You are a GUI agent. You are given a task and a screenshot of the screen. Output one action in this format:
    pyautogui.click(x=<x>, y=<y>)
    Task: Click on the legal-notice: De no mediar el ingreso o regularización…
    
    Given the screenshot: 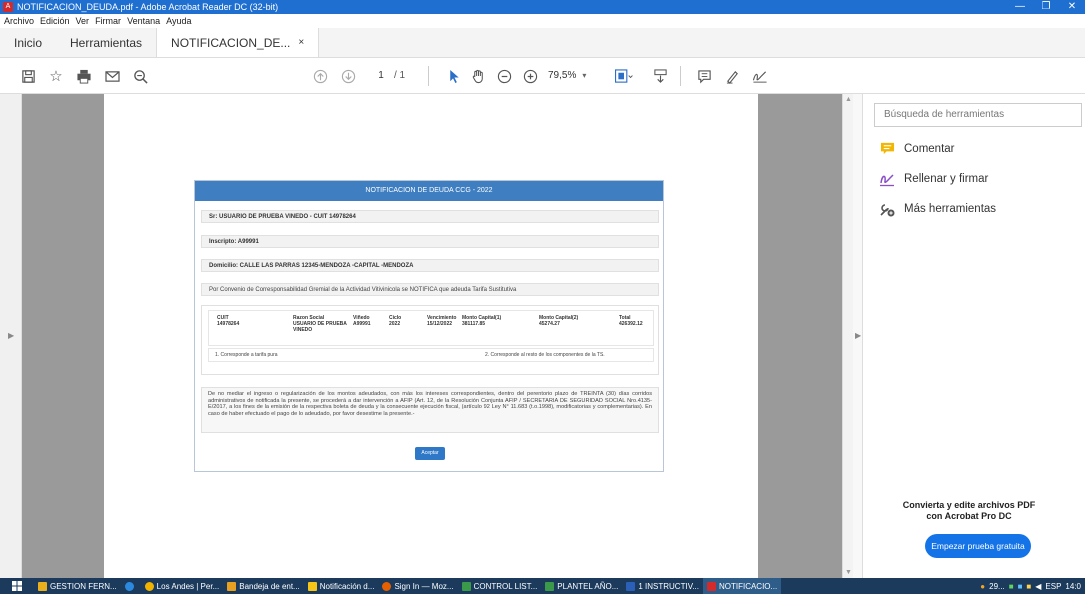 What is the action you would take?
    pyautogui.click(x=430, y=410)
    